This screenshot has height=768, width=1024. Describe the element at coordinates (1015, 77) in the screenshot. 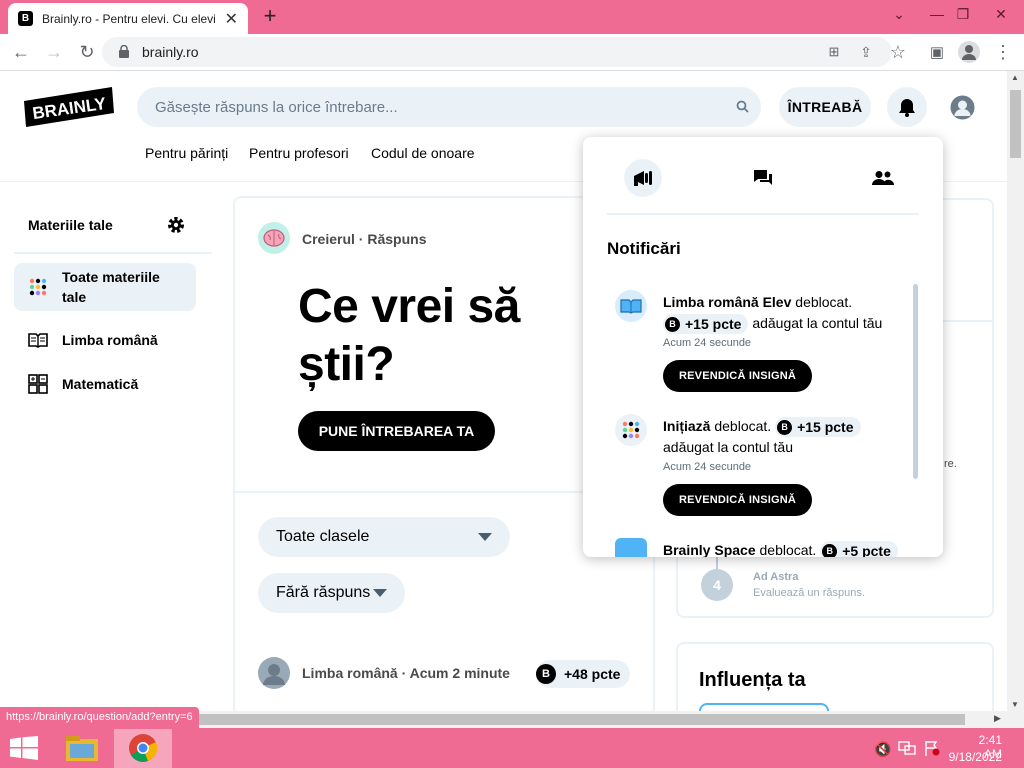

I see `scroll-up-arrow-icon: ▲` at that location.